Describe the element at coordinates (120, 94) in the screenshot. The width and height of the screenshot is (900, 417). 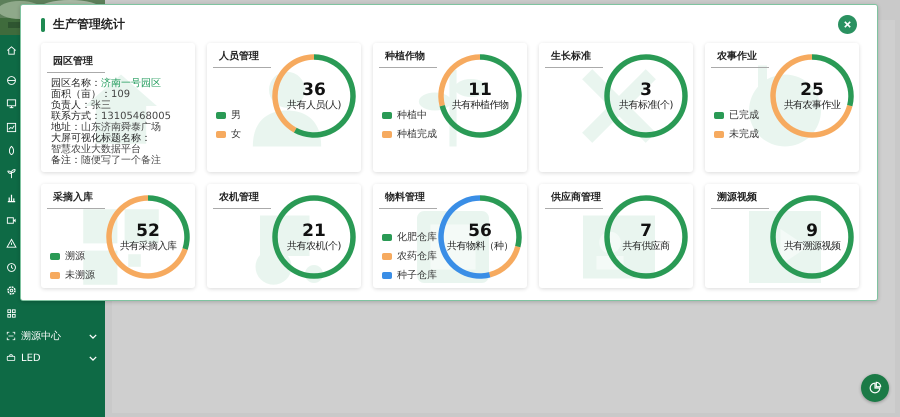
I see `field-value: 109` at that location.